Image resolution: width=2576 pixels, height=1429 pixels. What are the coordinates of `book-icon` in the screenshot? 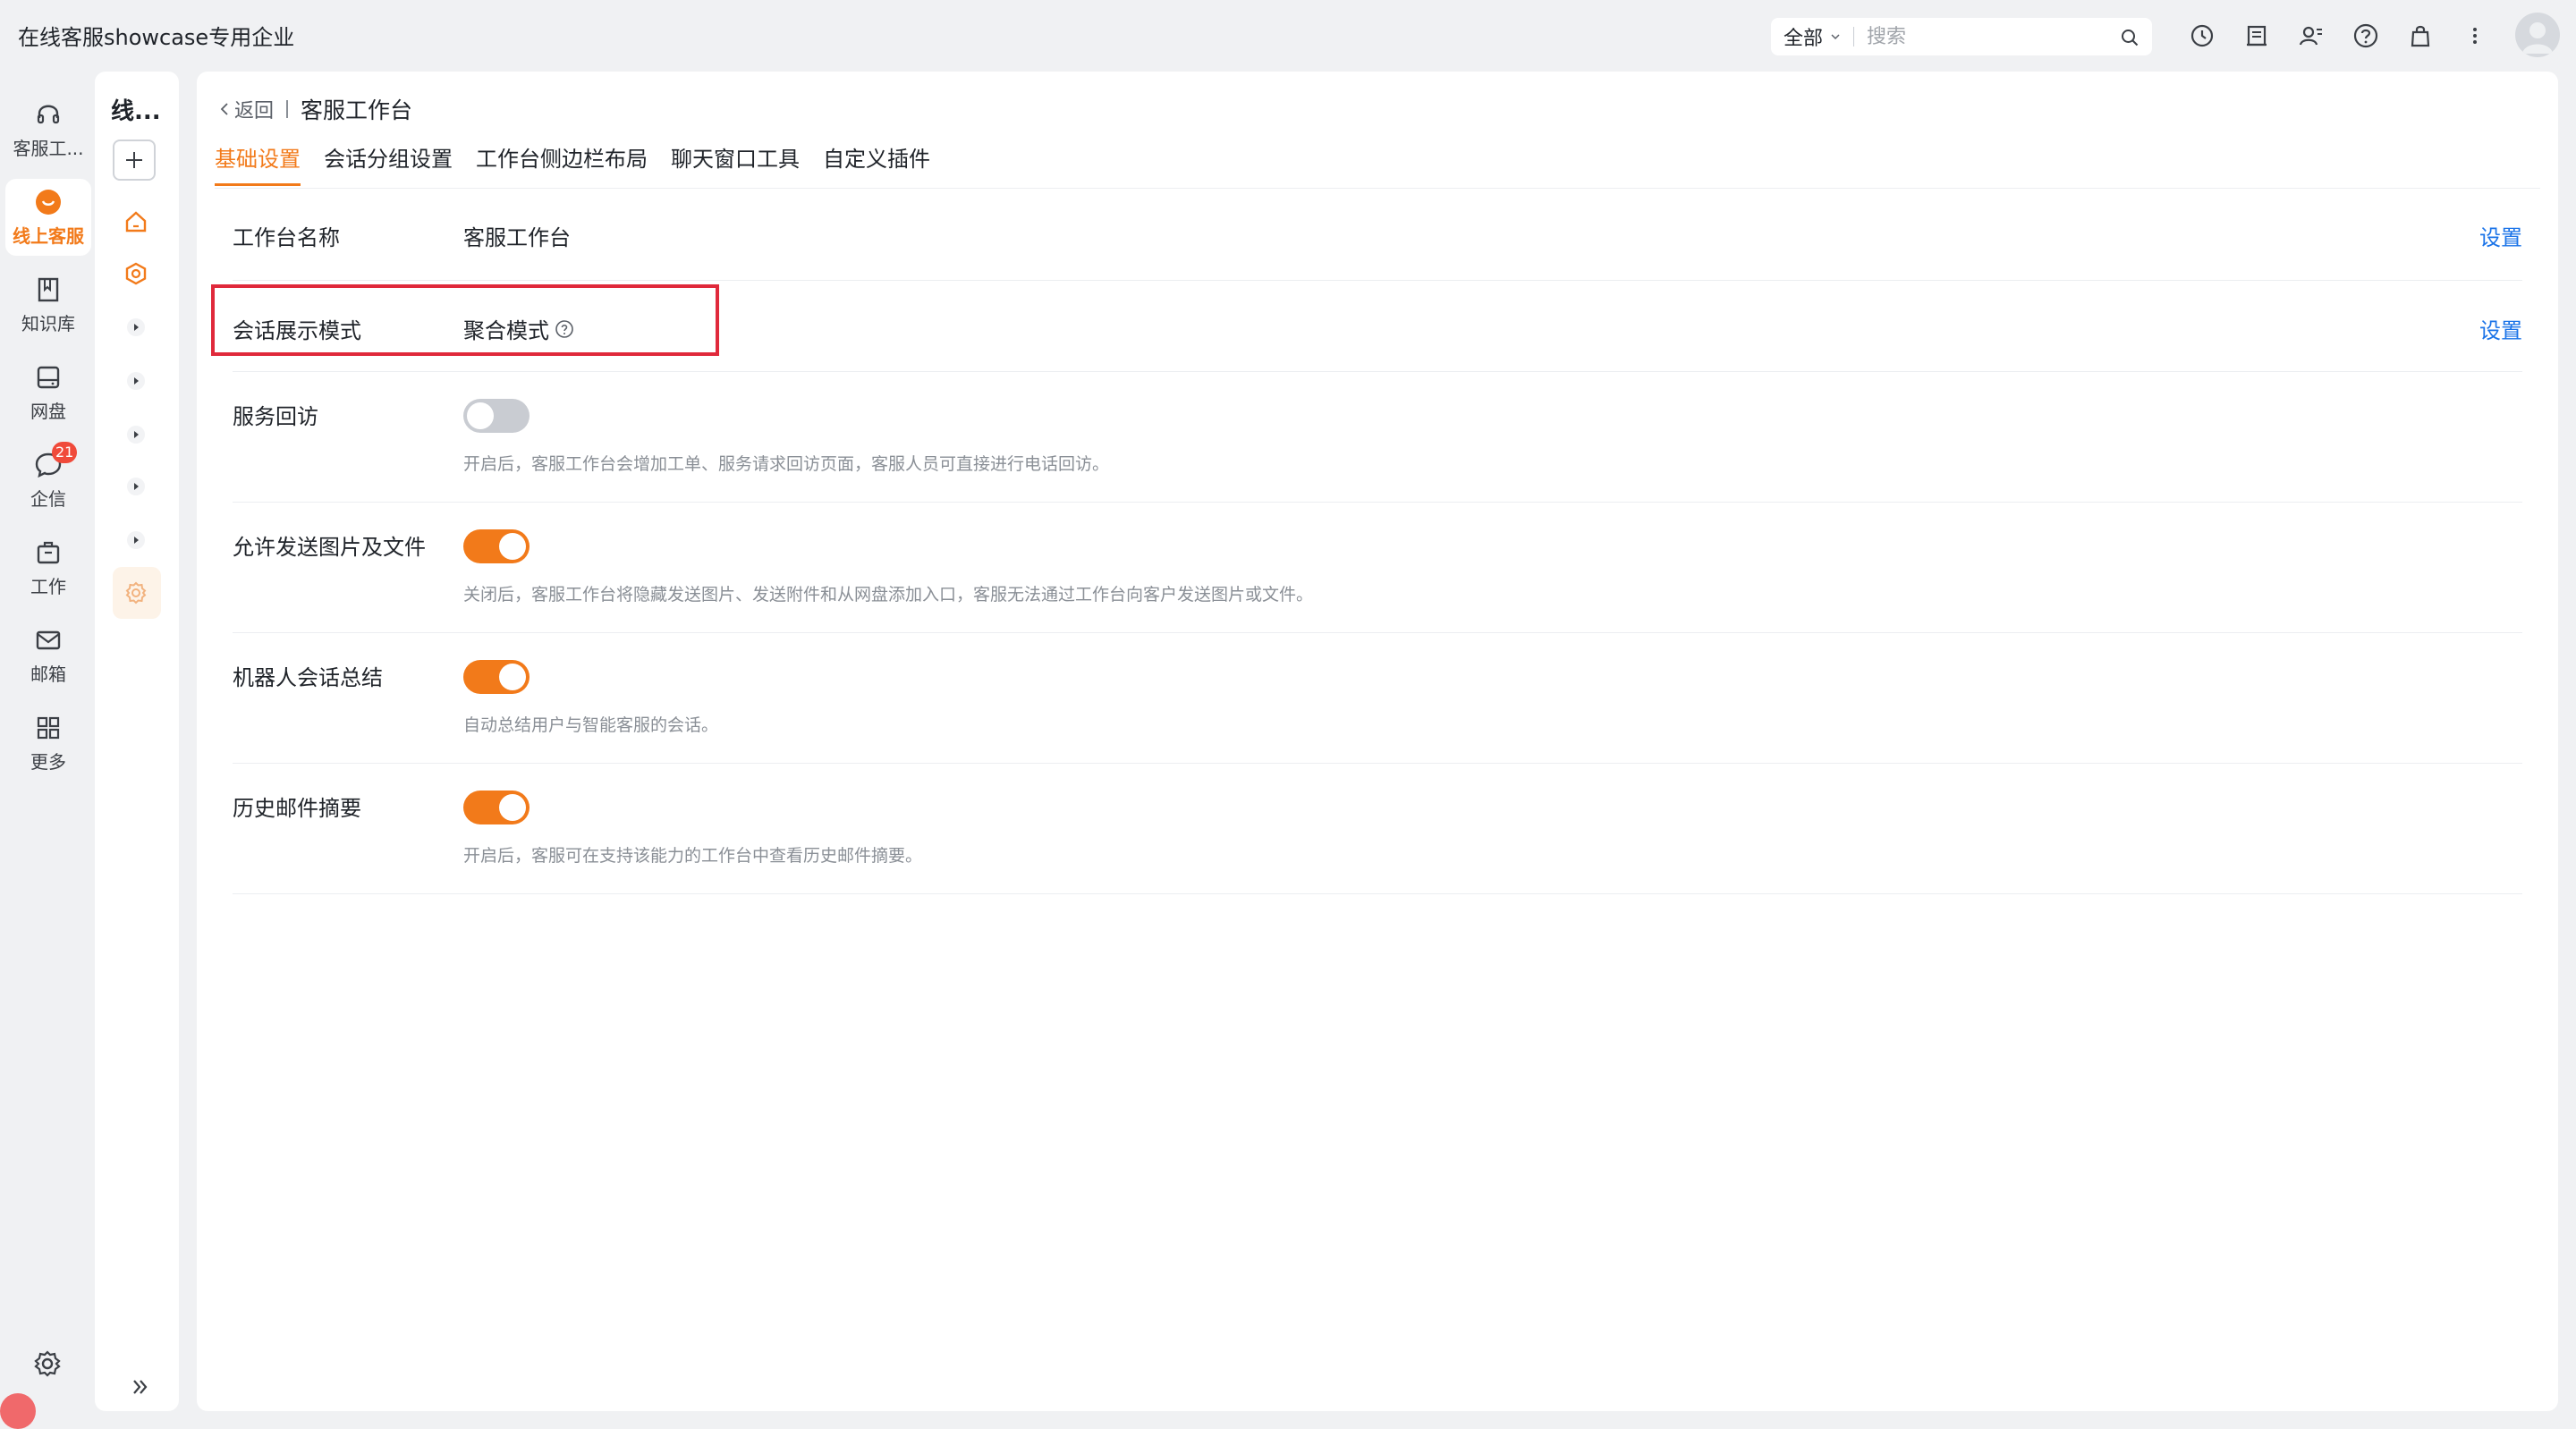 It's located at (48, 289).